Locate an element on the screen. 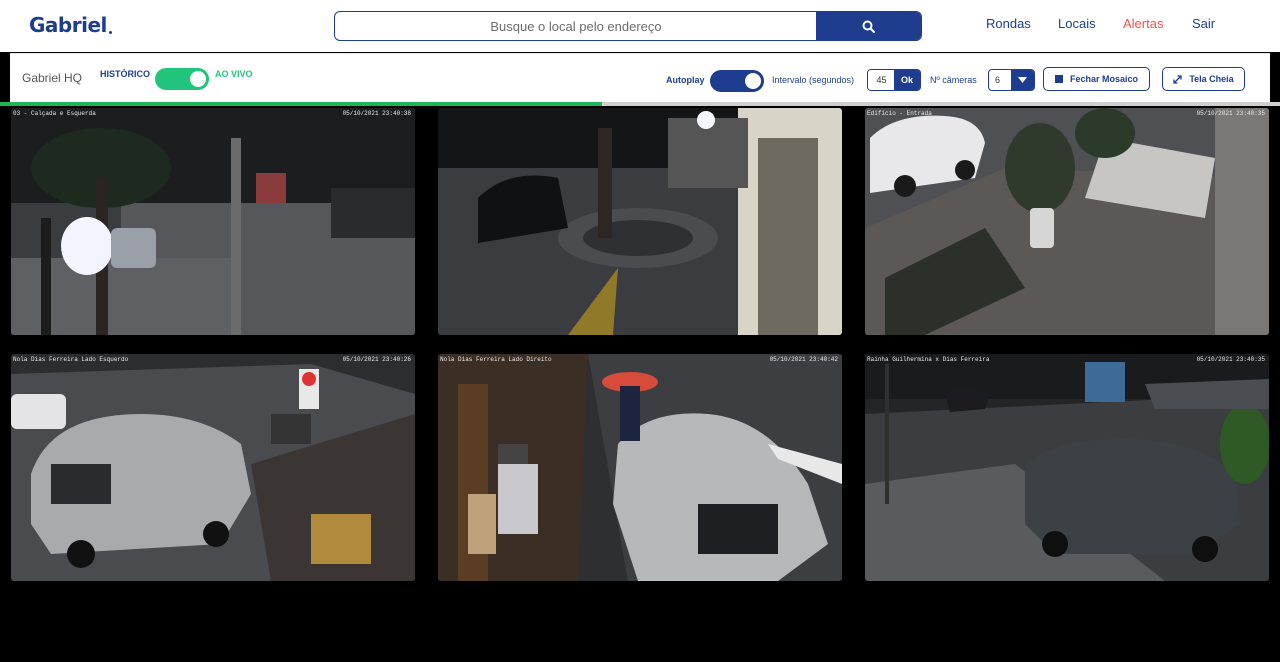 This screenshot has height=662, width=1280. camera-timestamp: 05/10/2021 23:40:26 is located at coordinates (376, 359).